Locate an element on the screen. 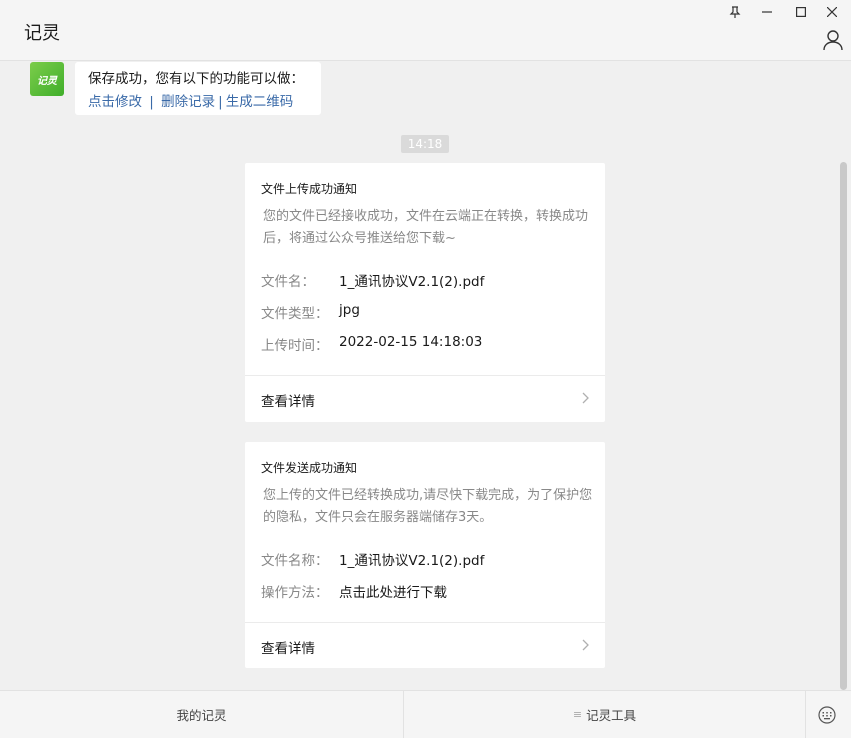 The height and width of the screenshot is (738, 851). delete-link: 删除记录 is located at coordinates (188, 102).